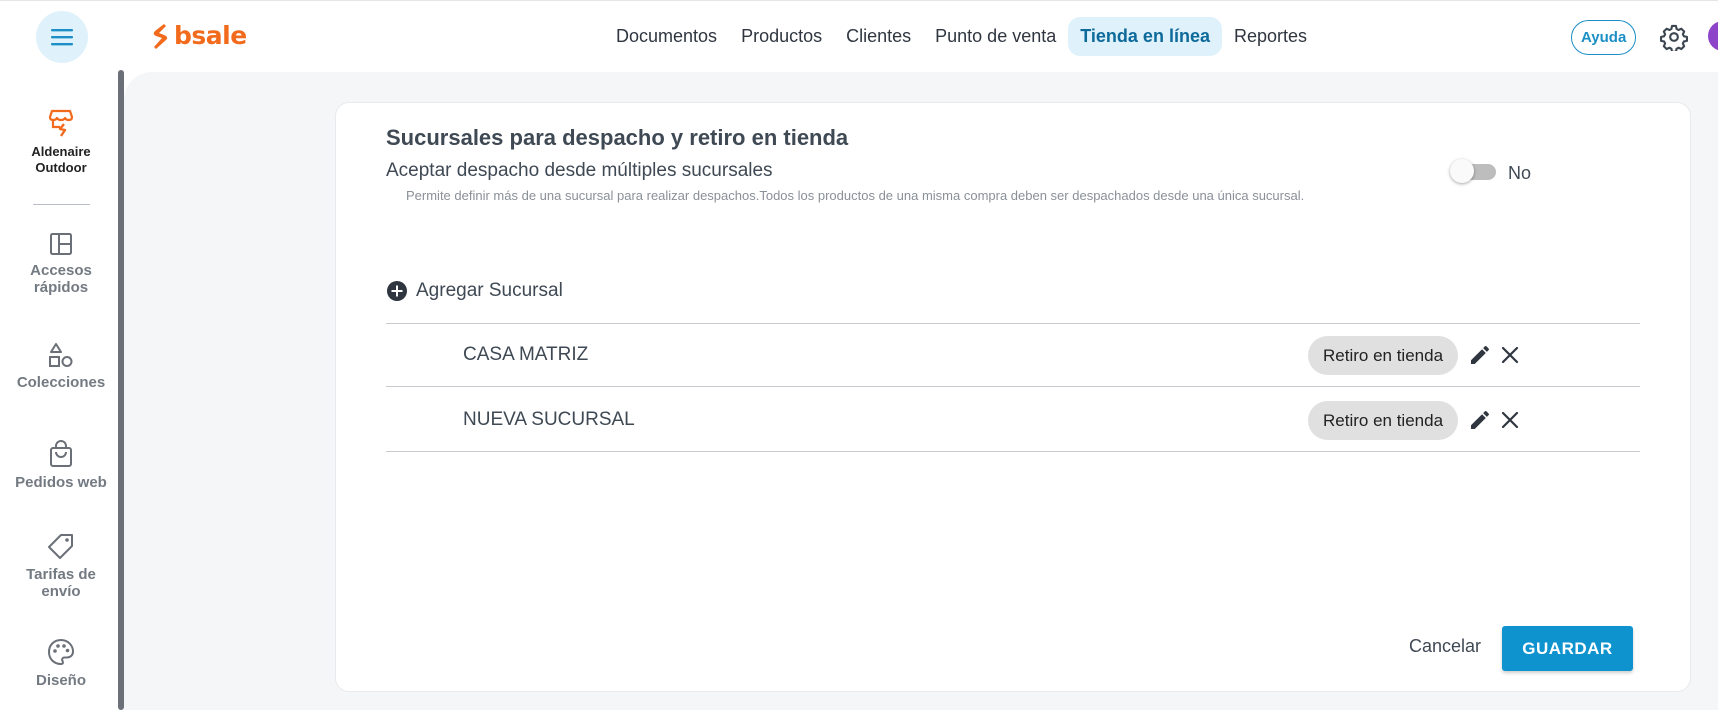 Image resolution: width=1718 pixels, height=710 pixels. What do you see at coordinates (61, 382) in the screenshot?
I see `sidebar-item-label: Colecciones` at bounding box center [61, 382].